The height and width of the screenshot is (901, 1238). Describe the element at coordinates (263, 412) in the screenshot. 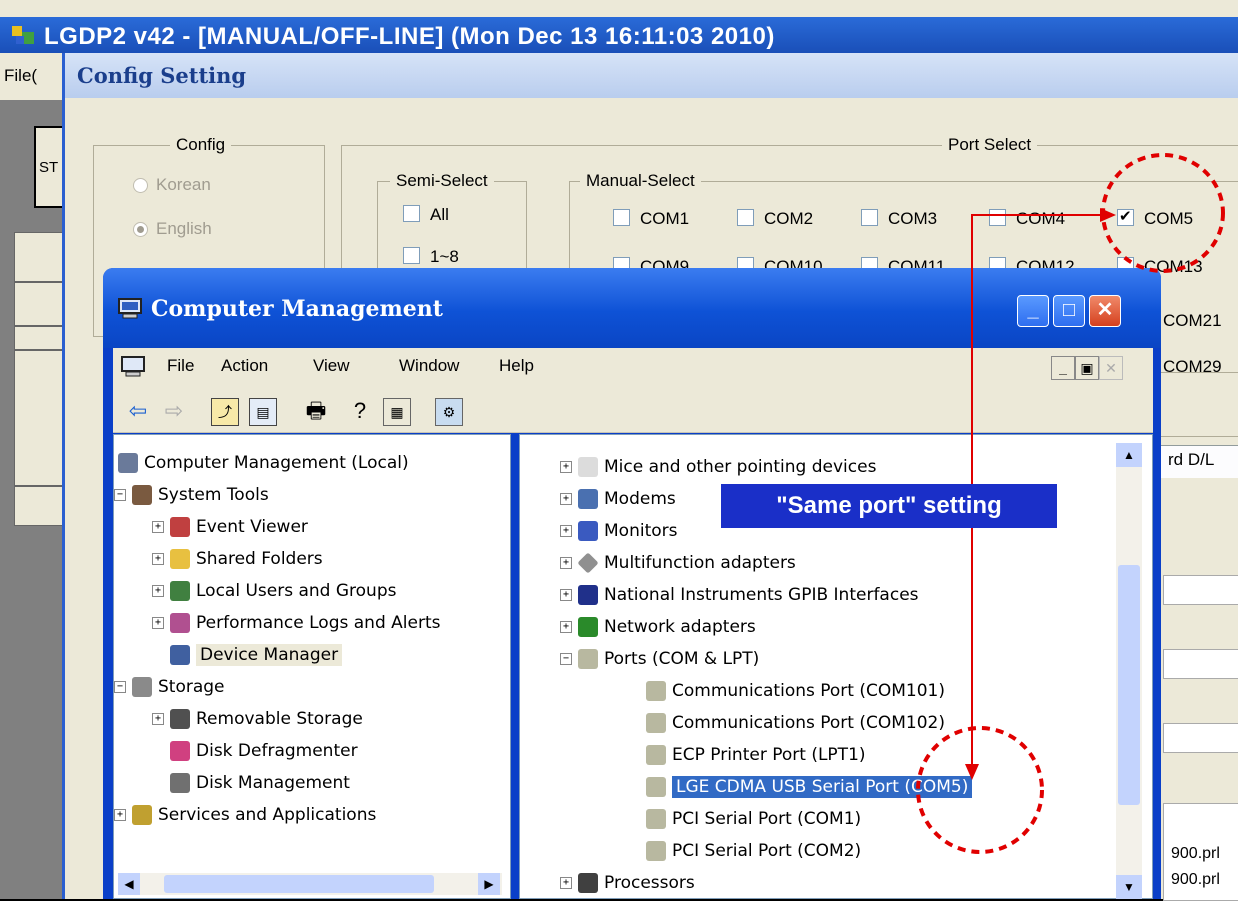

I see `show-hide-tree-icon: ▤` at that location.